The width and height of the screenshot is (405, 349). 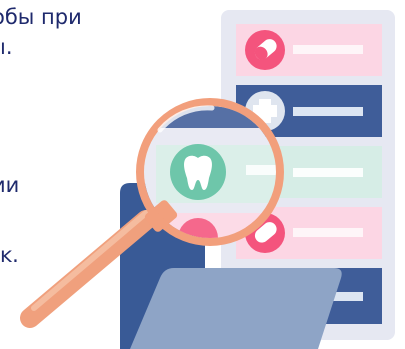 What do you see at coordinates (309, 50) in the screenshot?
I see `record-row-pill` at bounding box center [309, 50].